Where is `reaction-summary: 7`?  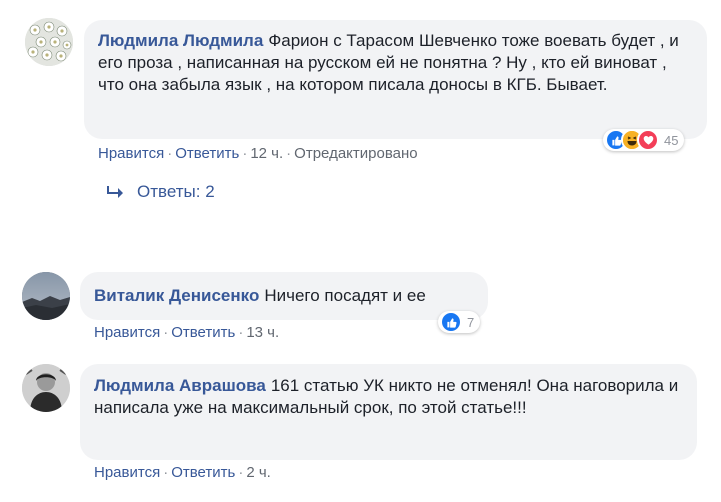
reaction-summary: 7 is located at coordinates (459, 322).